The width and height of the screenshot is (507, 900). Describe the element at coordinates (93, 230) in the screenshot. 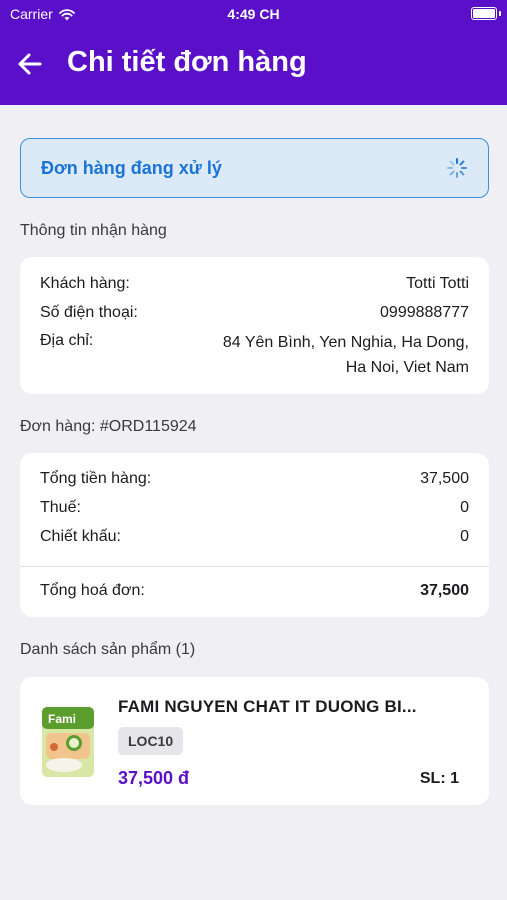

I see `shipping-section-title: Thông tin nhận hàng` at that location.